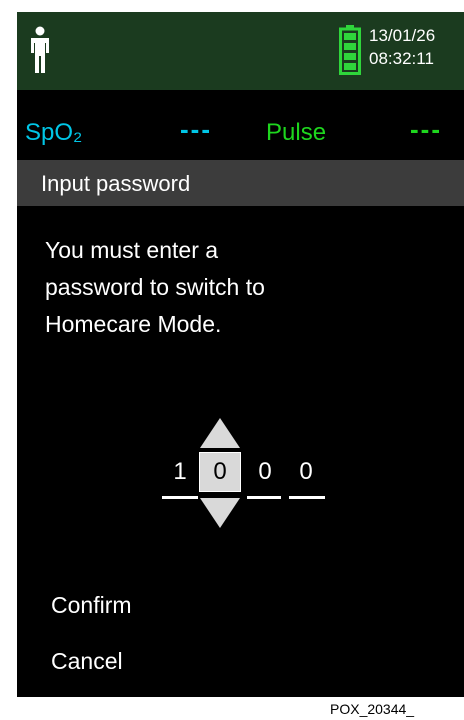 Image resolution: width=464 pixels, height=720 pixels. What do you see at coordinates (40, 49) in the screenshot?
I see `person-icon` at bounding box center [40, 49].